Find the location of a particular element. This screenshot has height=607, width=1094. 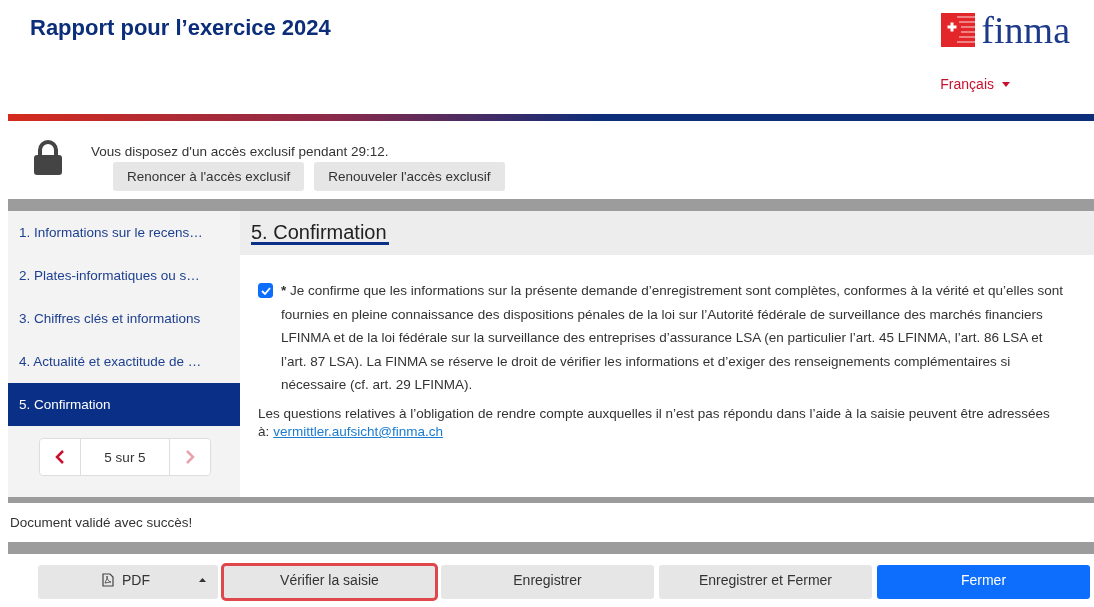

padlock-icon is located at coordinates (48, 158).